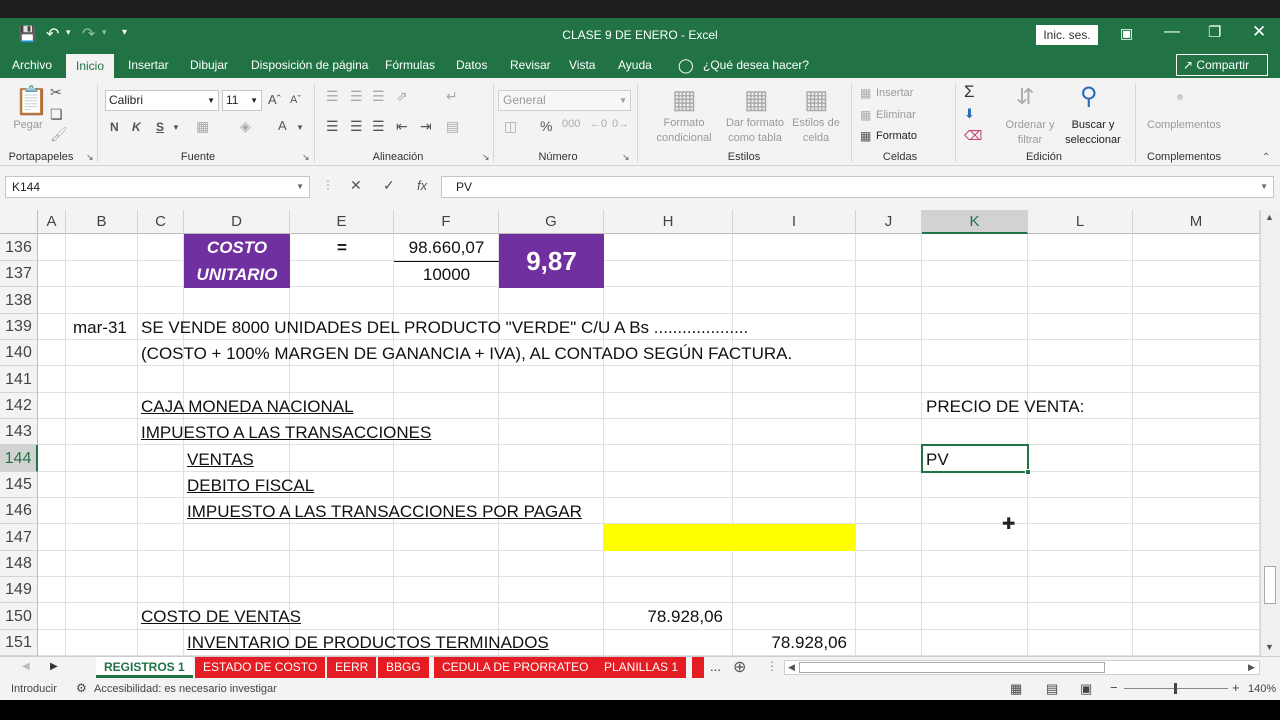 The width and height of the screenshot is (1280, 720). Describe the element at coordinates (1005, 407) in the screenshot. I see `precio-venta-label: PRECIO DE VENTA:` at that location.